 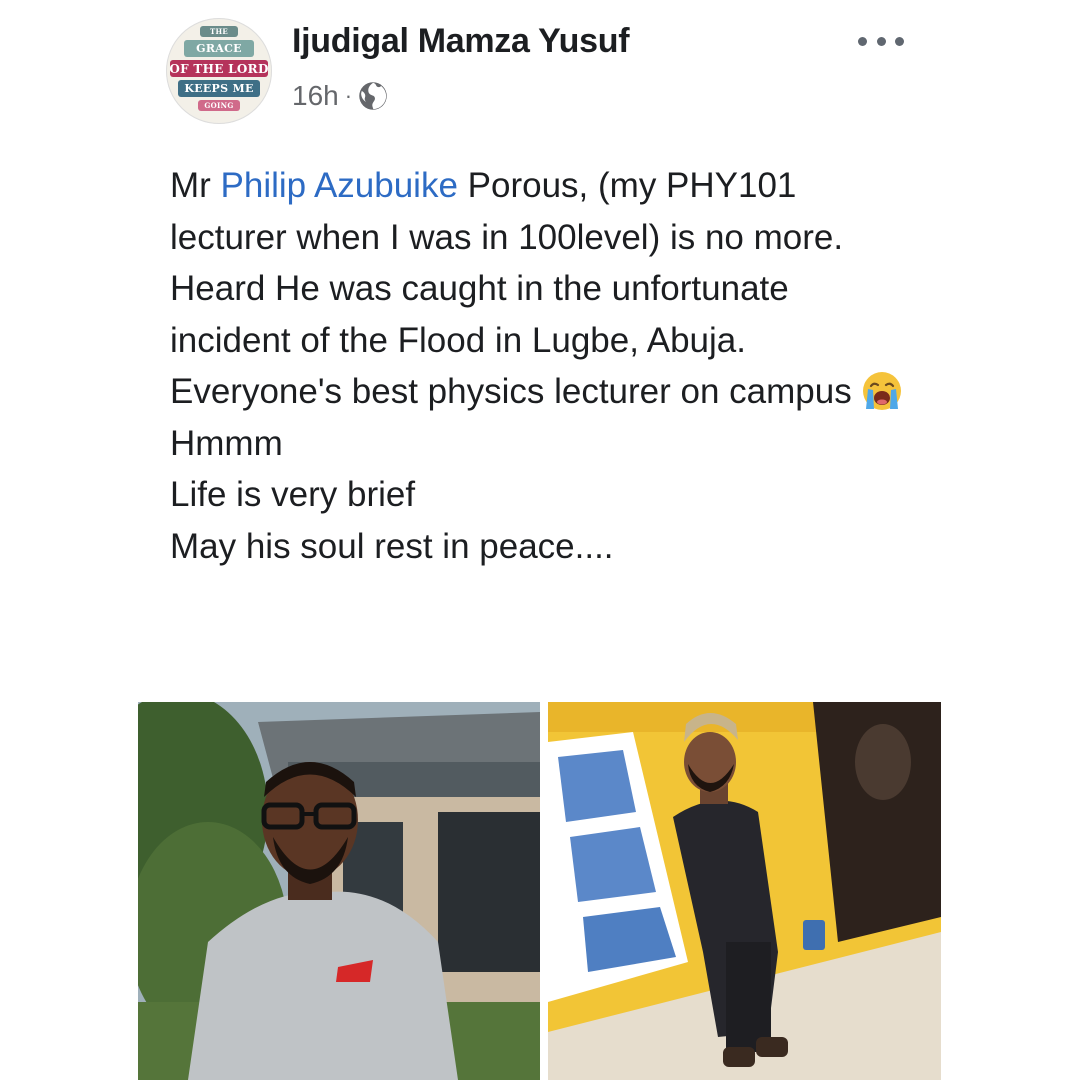 I want to click on photo-man-grey-kaftan, so click(x=339, y=891).